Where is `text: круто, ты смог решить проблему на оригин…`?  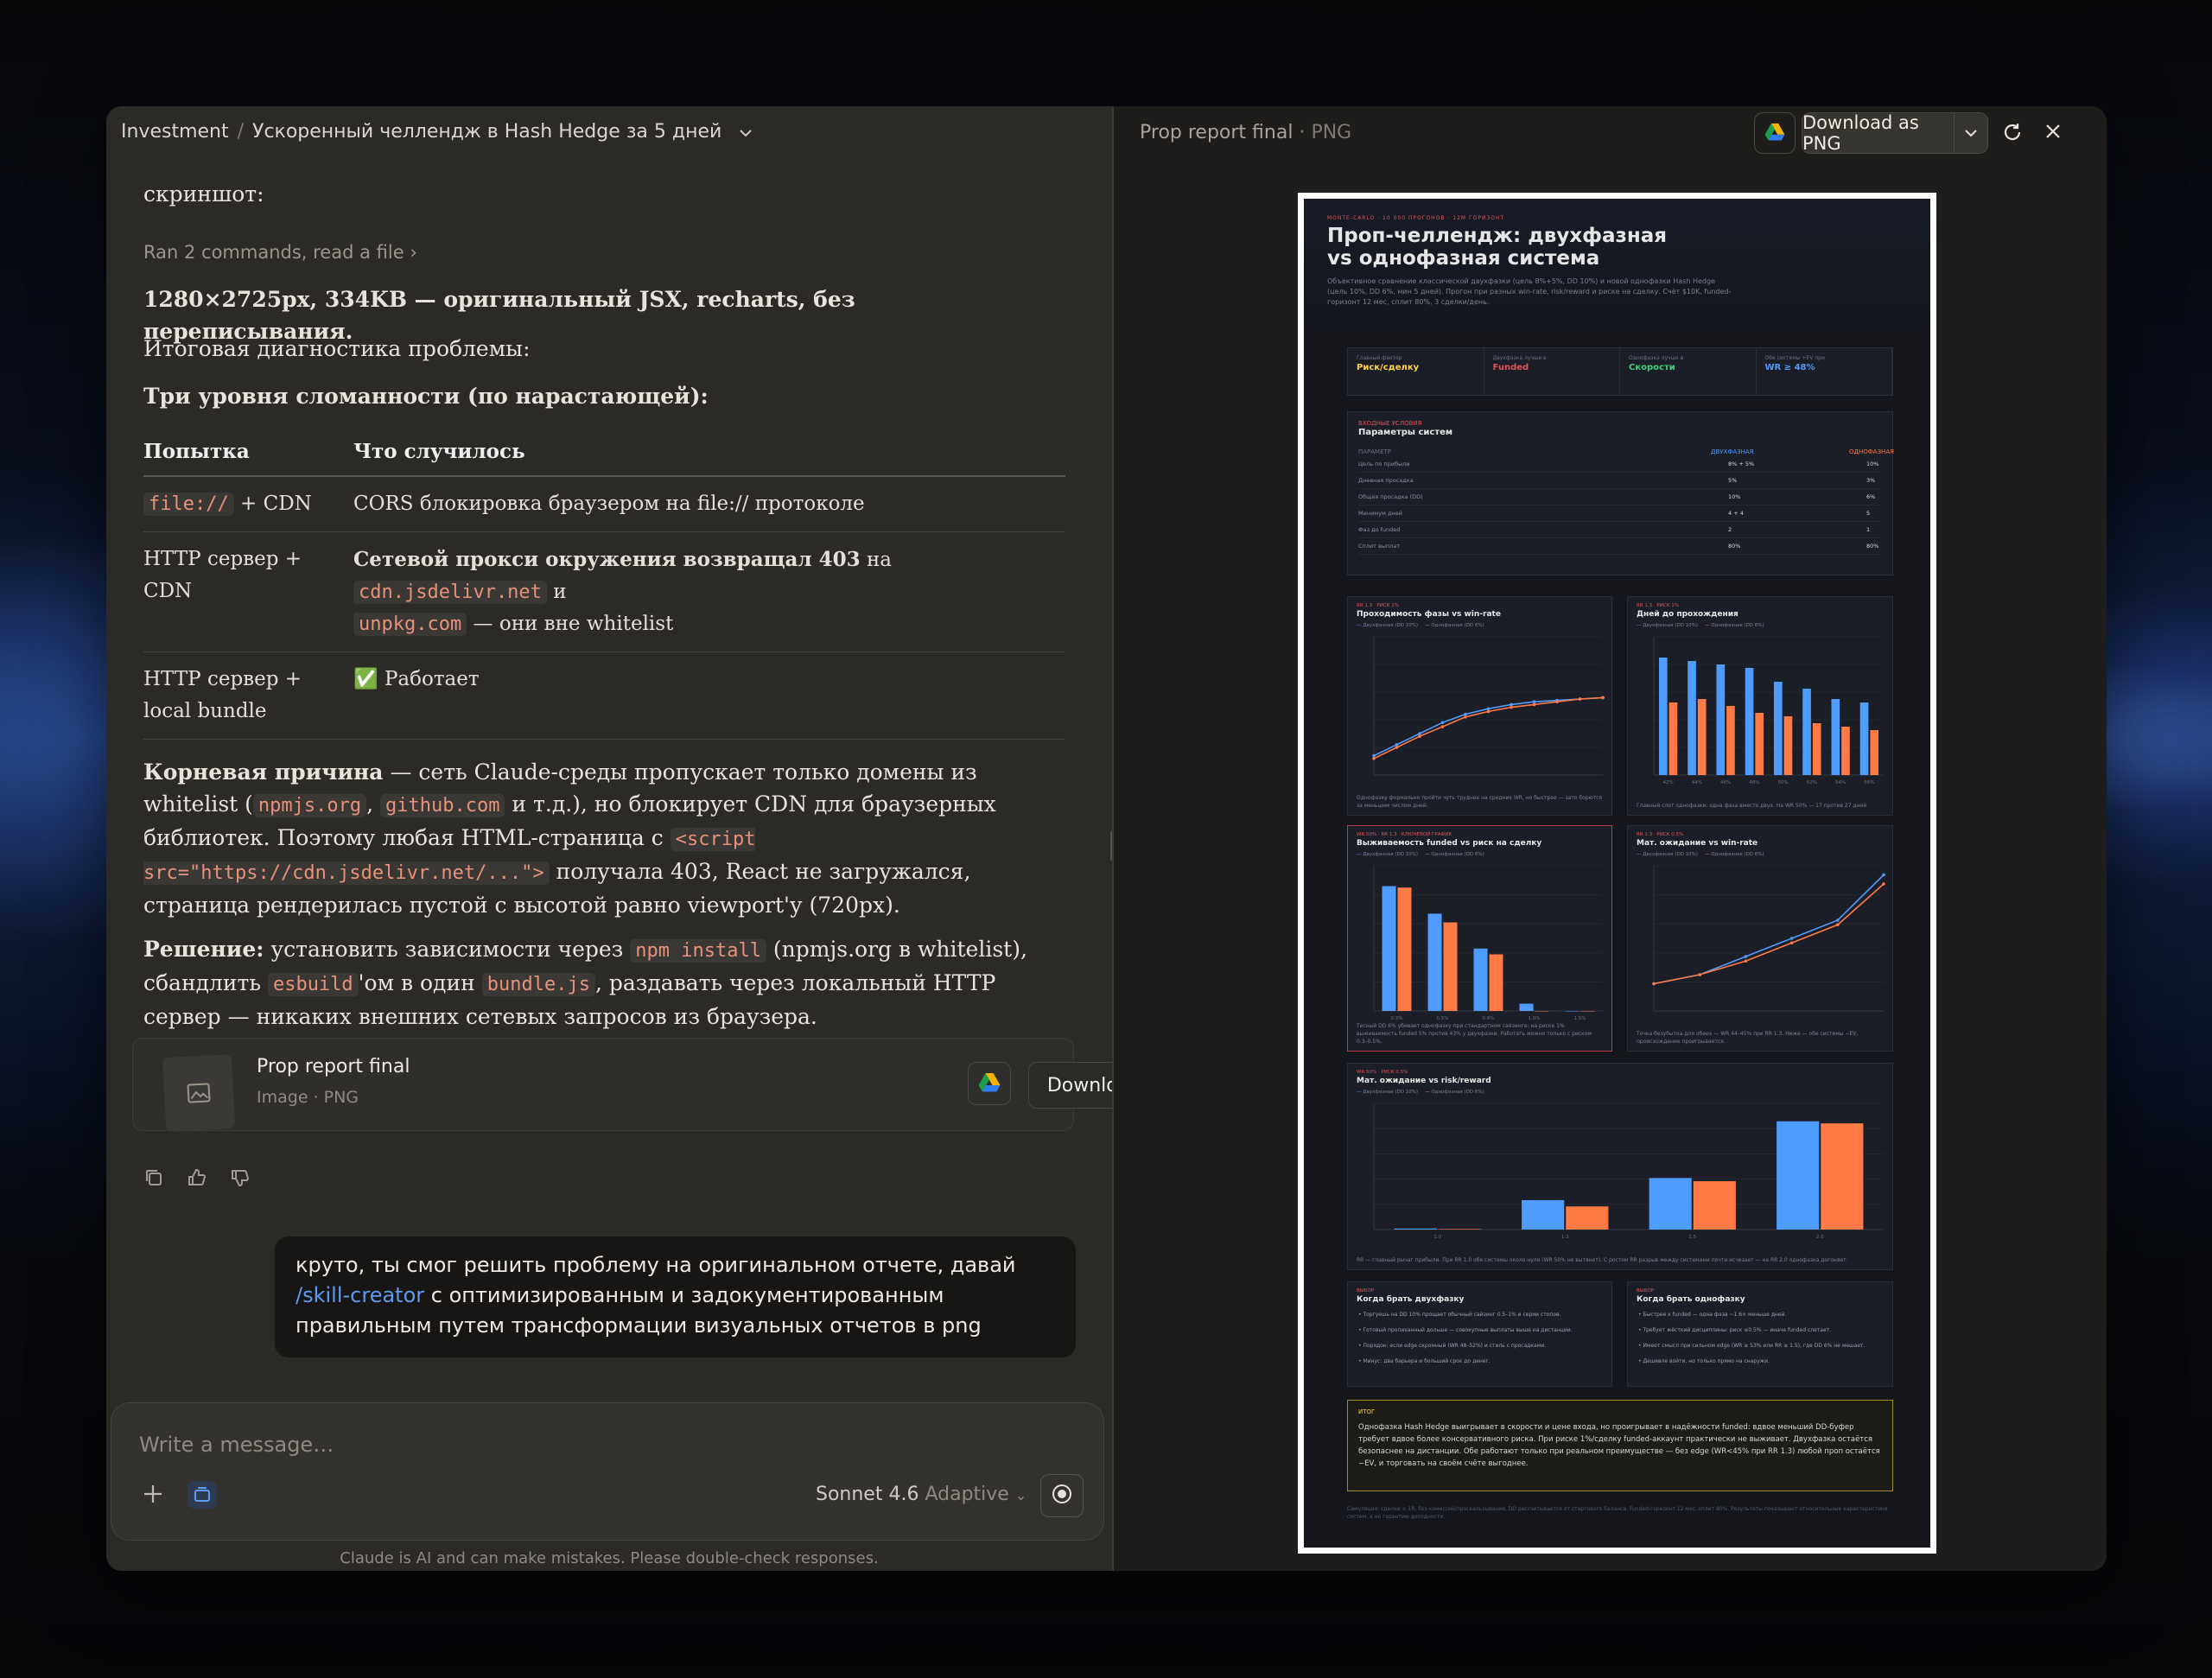
text: круто, ты смог решить проблему на оригин… is located at coordinates (656, 1265).